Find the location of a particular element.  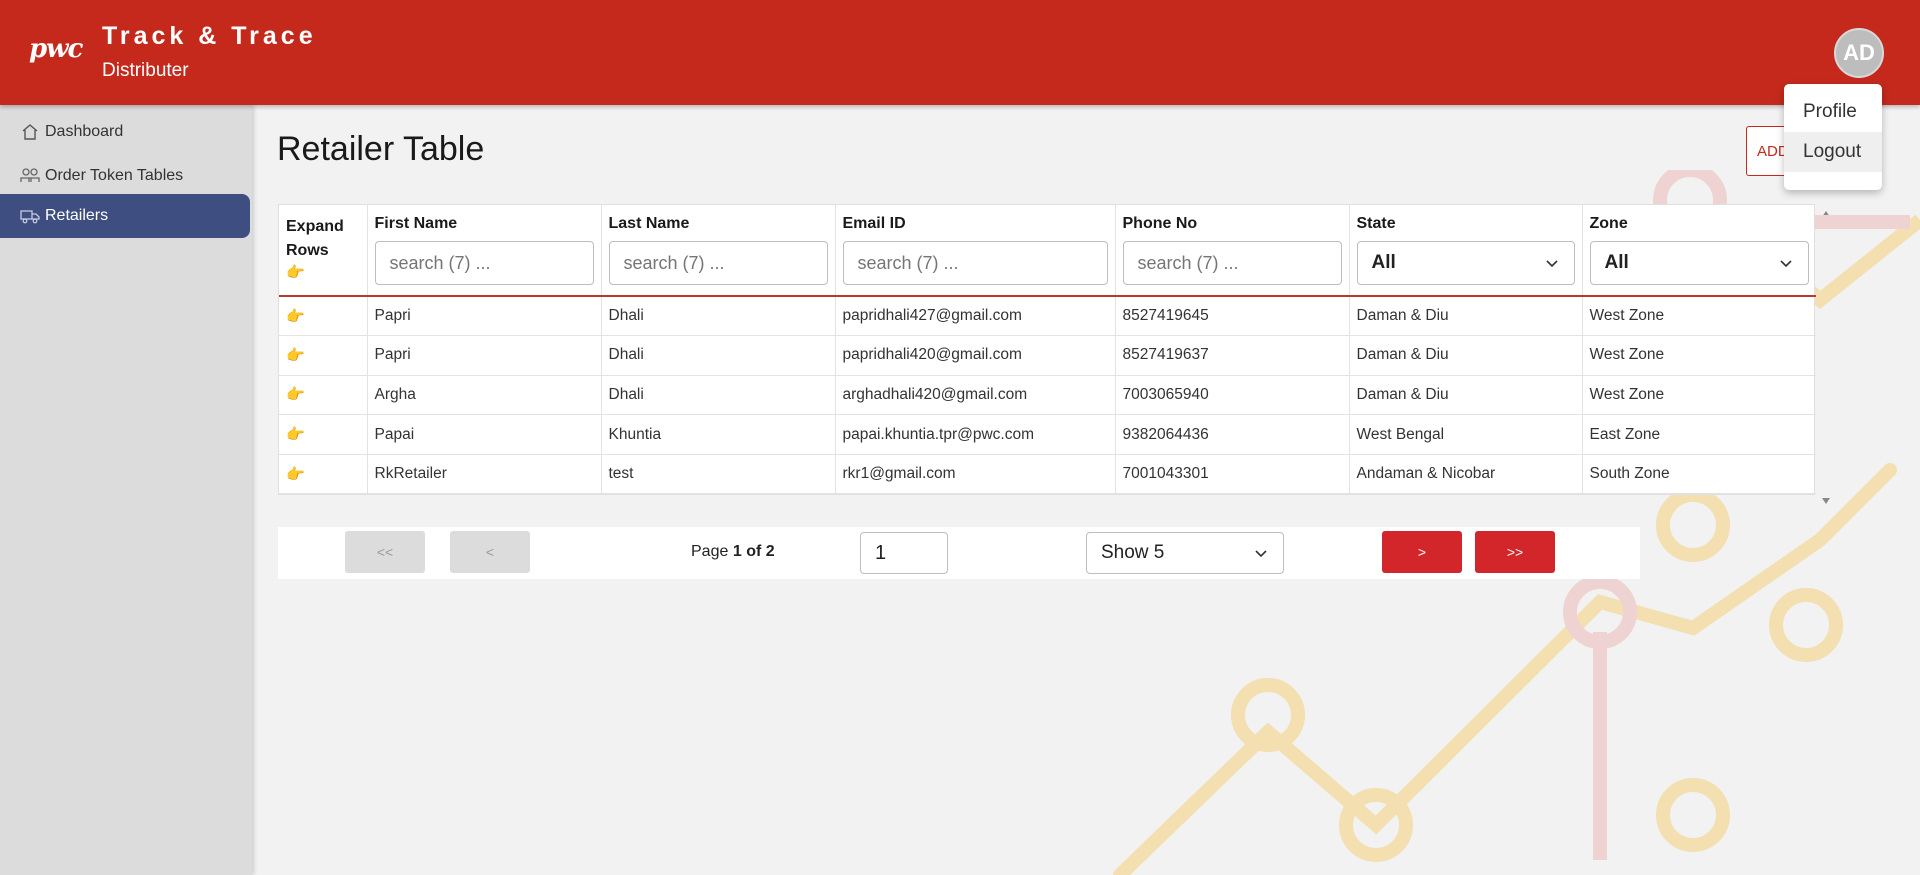

sidebar-item-retailers: Retailers is located at coordinates (125, 216).